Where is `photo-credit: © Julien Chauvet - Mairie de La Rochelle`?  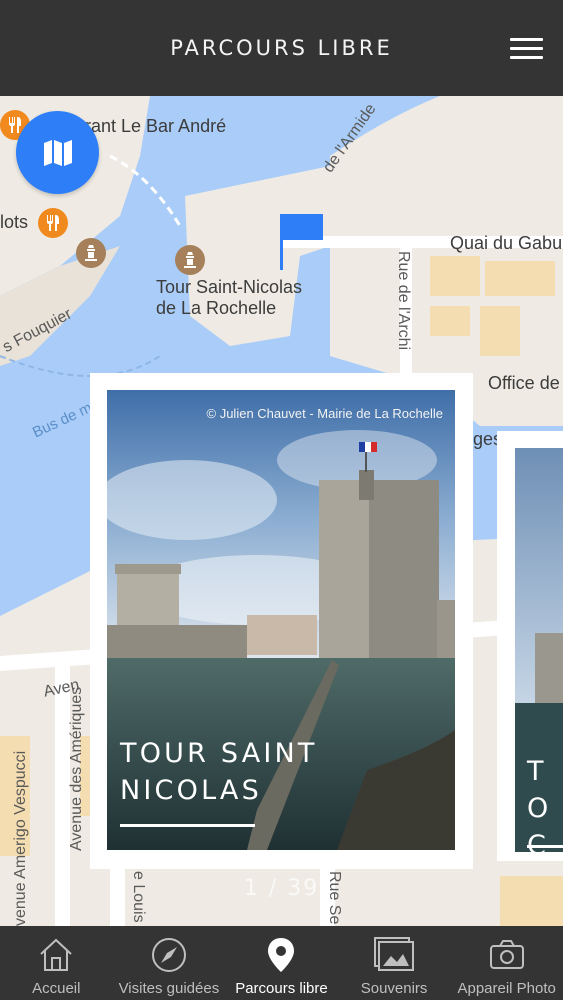 photo-credit: © Julien Chauvet - Mairie de La Rochelle is located at coordinates (324, 413).